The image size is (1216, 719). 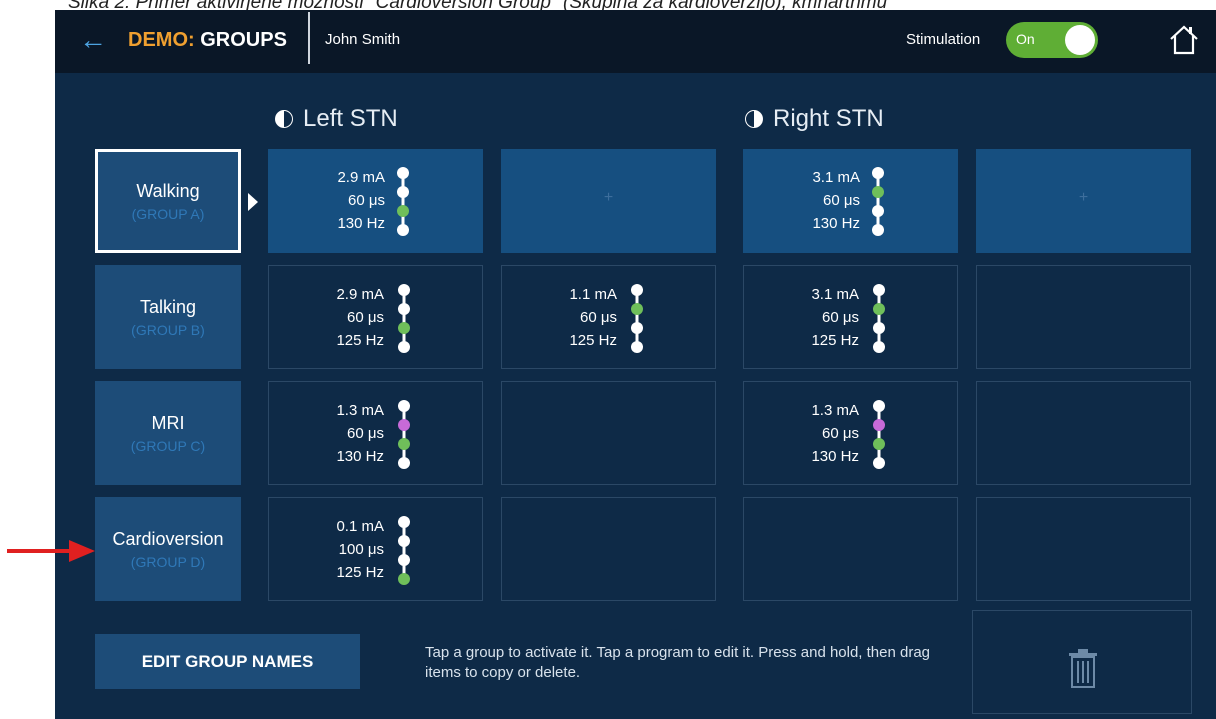 What do you see at coordinates (1052, 40) in the screenshot?
I see `stimulation-toggle: On` at bounding box center [1052, 40].